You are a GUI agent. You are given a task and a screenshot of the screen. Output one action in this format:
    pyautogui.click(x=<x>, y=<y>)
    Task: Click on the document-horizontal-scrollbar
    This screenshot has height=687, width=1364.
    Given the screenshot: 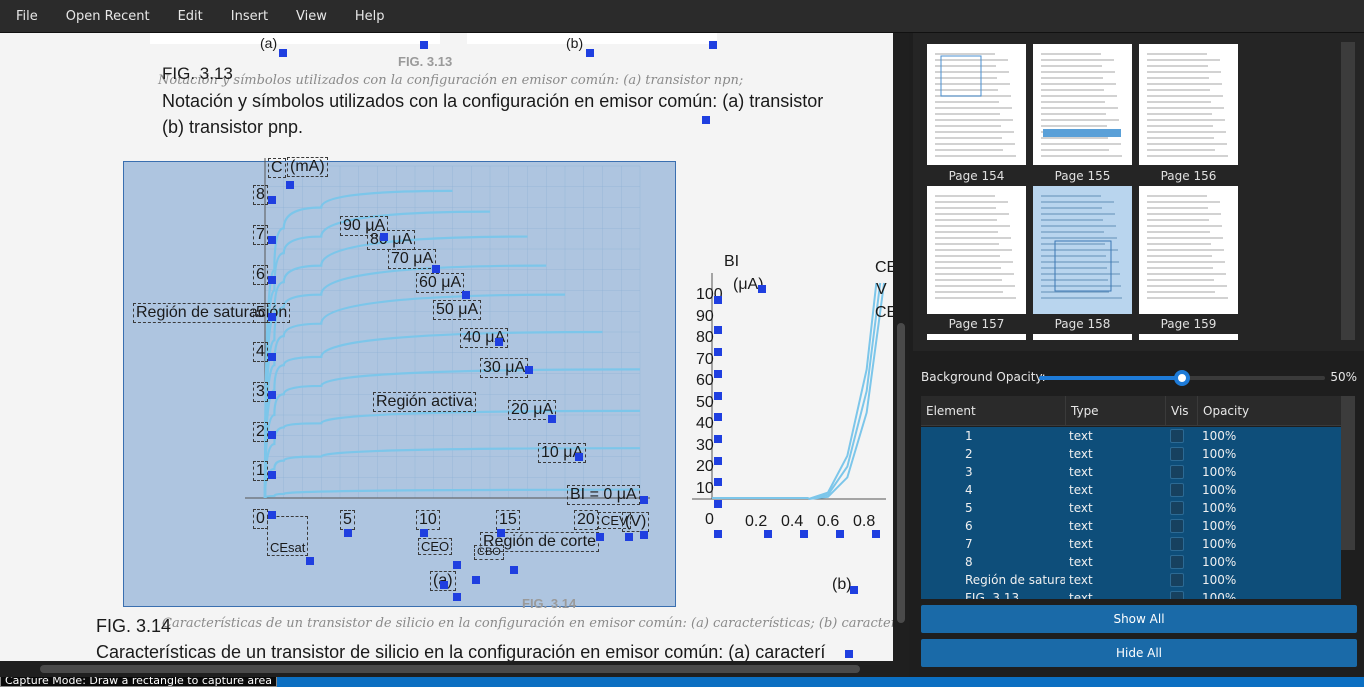 What is the action you would take?
    pyautogui.click(x=454, y=669)
    